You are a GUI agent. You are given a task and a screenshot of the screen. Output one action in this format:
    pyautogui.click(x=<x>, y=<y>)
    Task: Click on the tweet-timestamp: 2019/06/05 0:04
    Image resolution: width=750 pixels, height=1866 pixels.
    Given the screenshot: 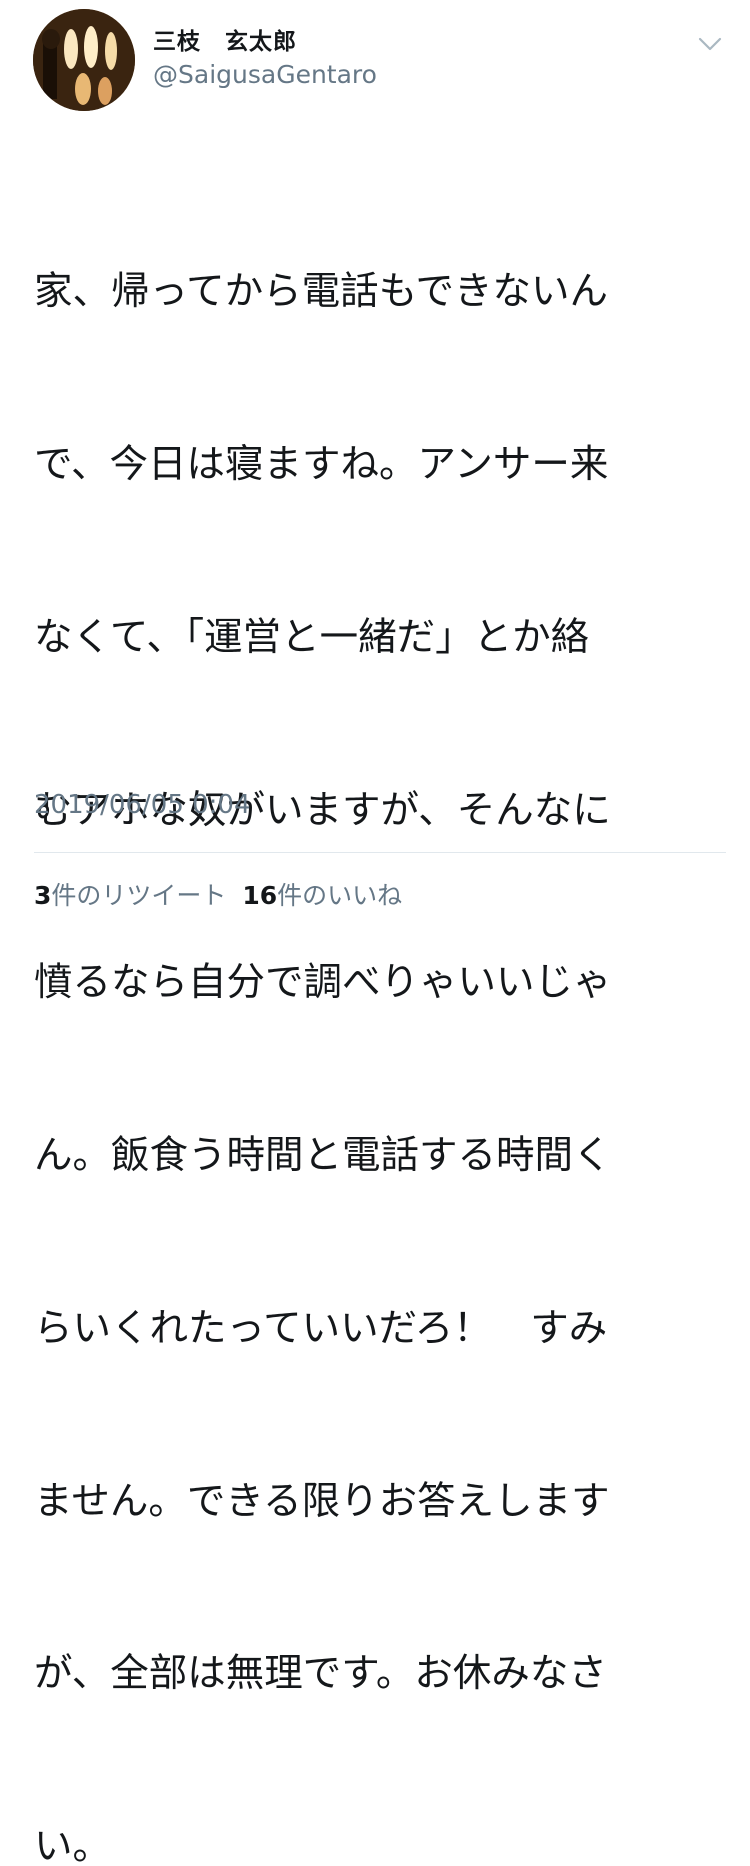 What is the action you would take?
    pyautogui.click(x=142, y=805)
    